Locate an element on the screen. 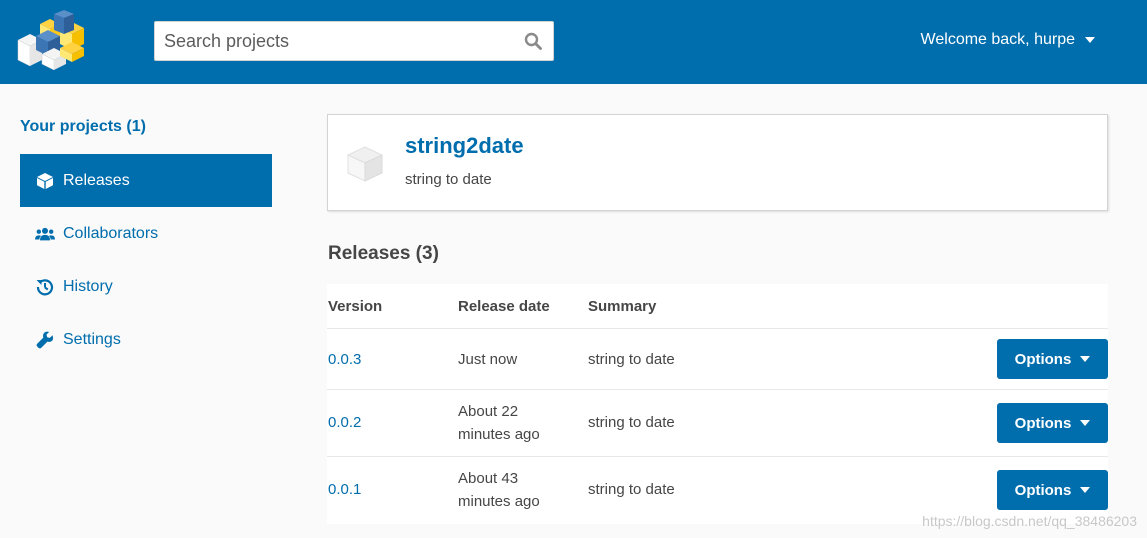 The width and height of the screenshot is (1147, 538). users-icon is located at coordinates (45, 234).